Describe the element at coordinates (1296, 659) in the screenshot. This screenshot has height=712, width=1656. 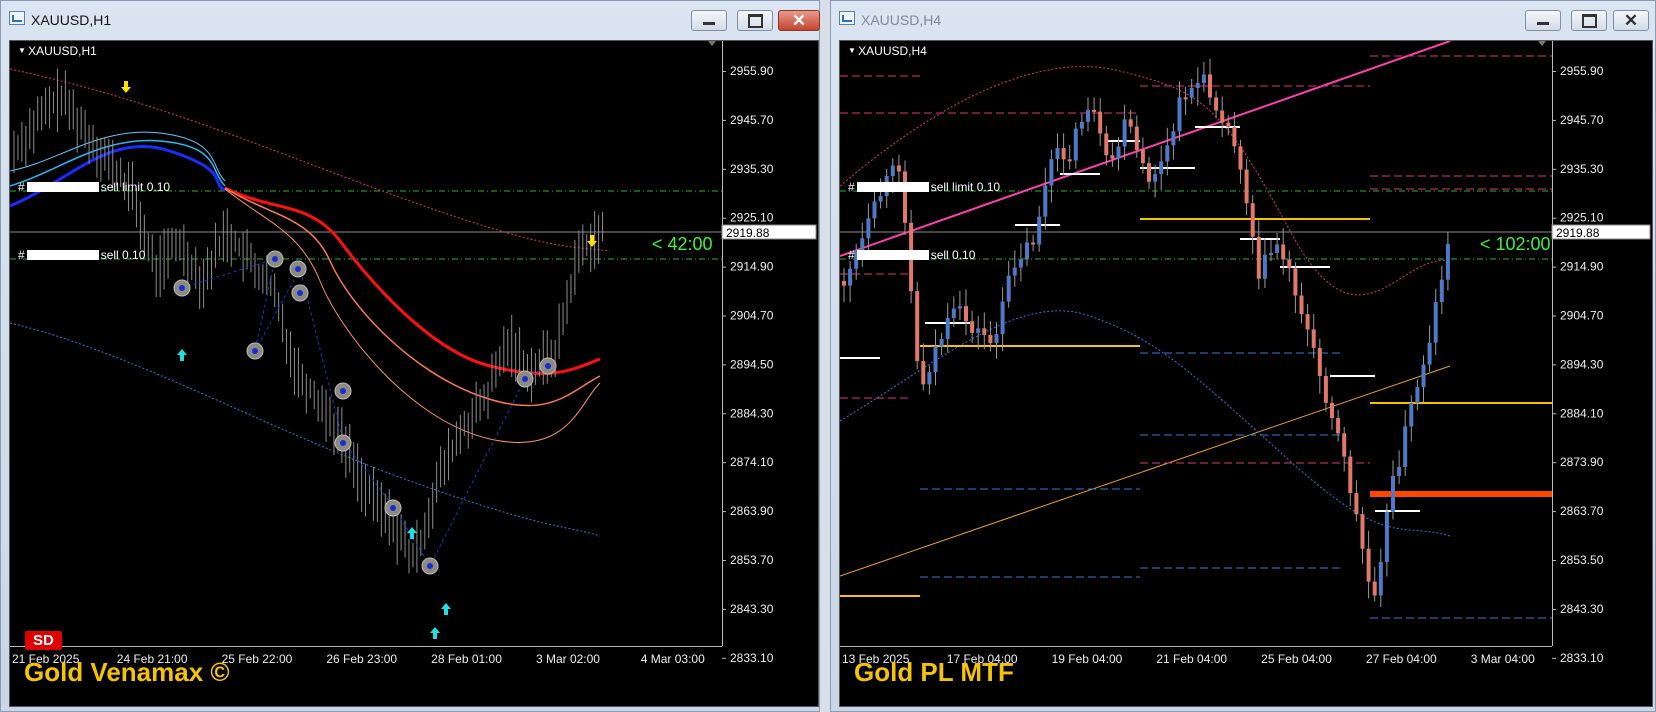
I see `time-tick-label: 25 Feb 04:00` at that location.